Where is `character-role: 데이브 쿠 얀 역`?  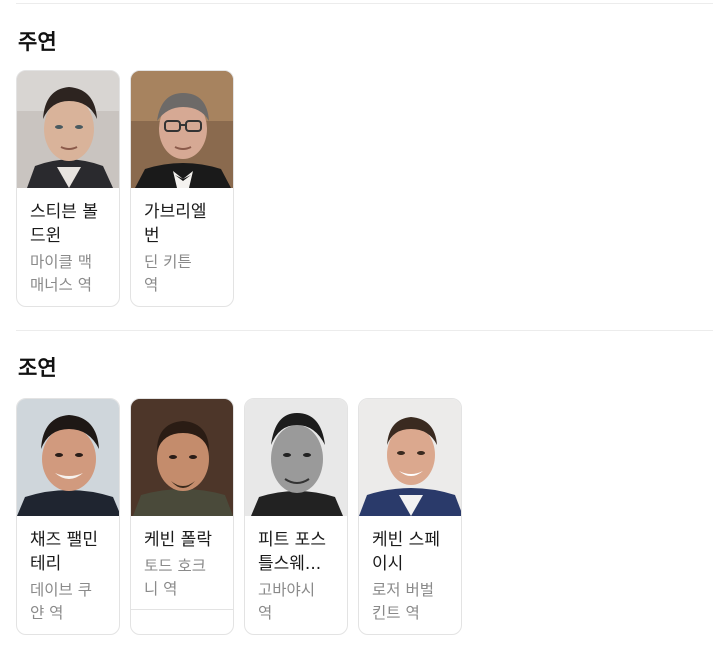 character-role: 데이브 쿠 얀 역 is located at coordinates (61, 601).